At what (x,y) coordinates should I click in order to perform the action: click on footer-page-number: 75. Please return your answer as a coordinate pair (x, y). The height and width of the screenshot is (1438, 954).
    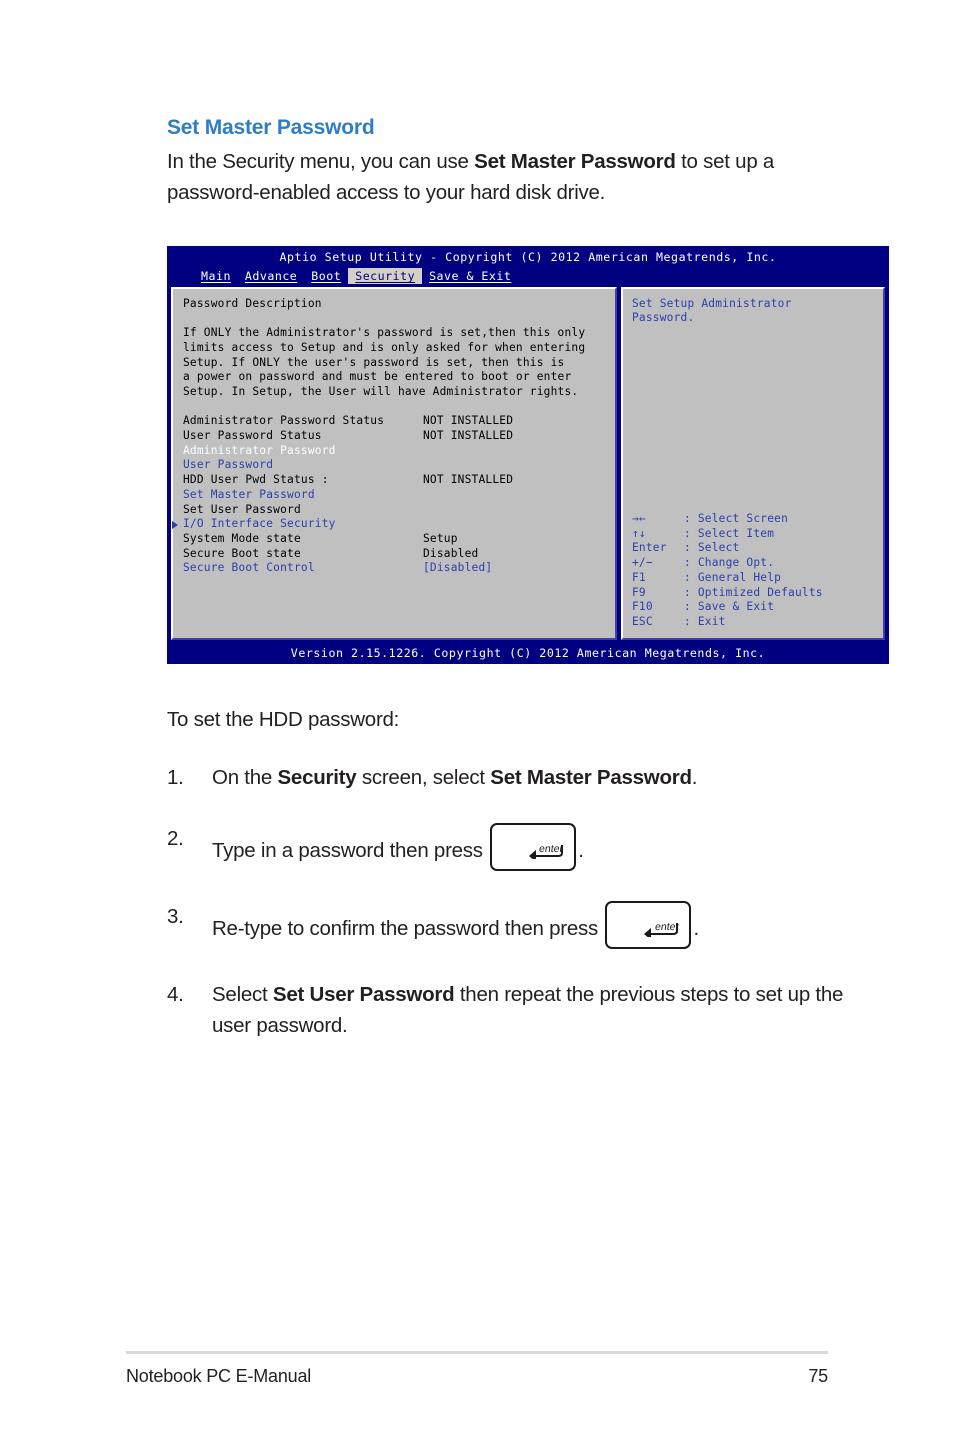
    Looking at the image, I should click on (818, 1376).